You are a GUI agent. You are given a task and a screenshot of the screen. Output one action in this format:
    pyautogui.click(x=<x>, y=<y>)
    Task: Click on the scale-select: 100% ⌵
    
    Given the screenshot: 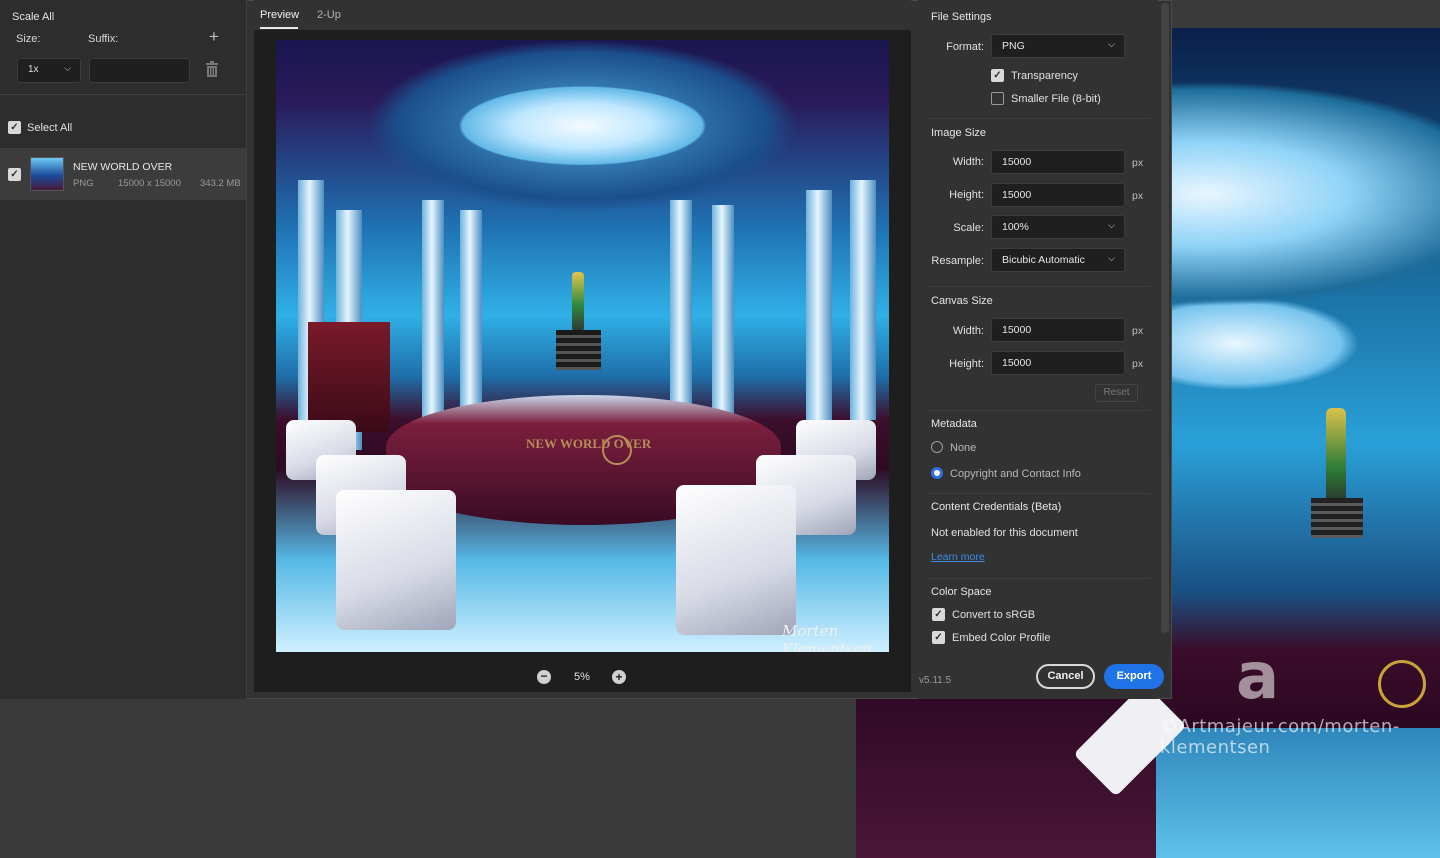 What is the action you would take?
    pyautogui.click(x=1058, y=227)
    